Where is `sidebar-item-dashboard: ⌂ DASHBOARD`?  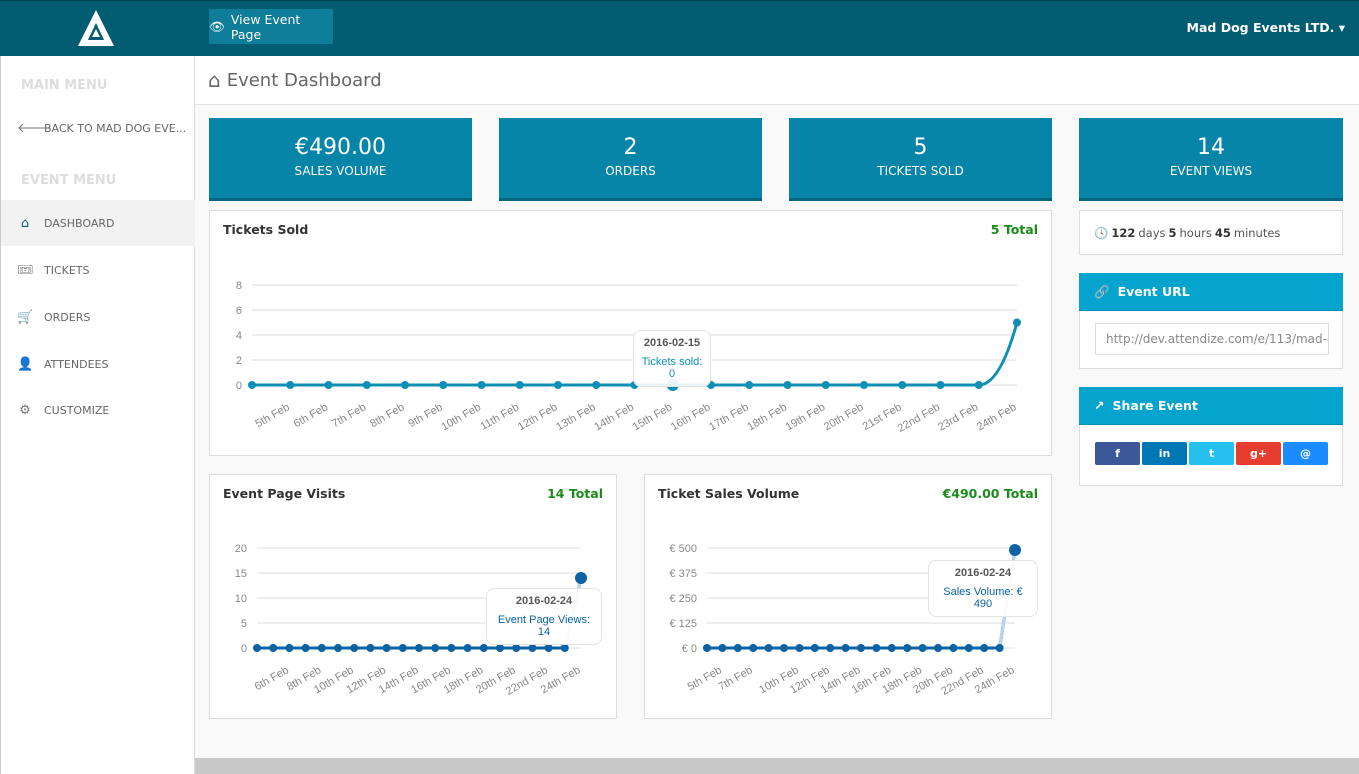
sidebar-item-dashboard: ⌂ DASHBOARD is located at coordinates (98, 223).